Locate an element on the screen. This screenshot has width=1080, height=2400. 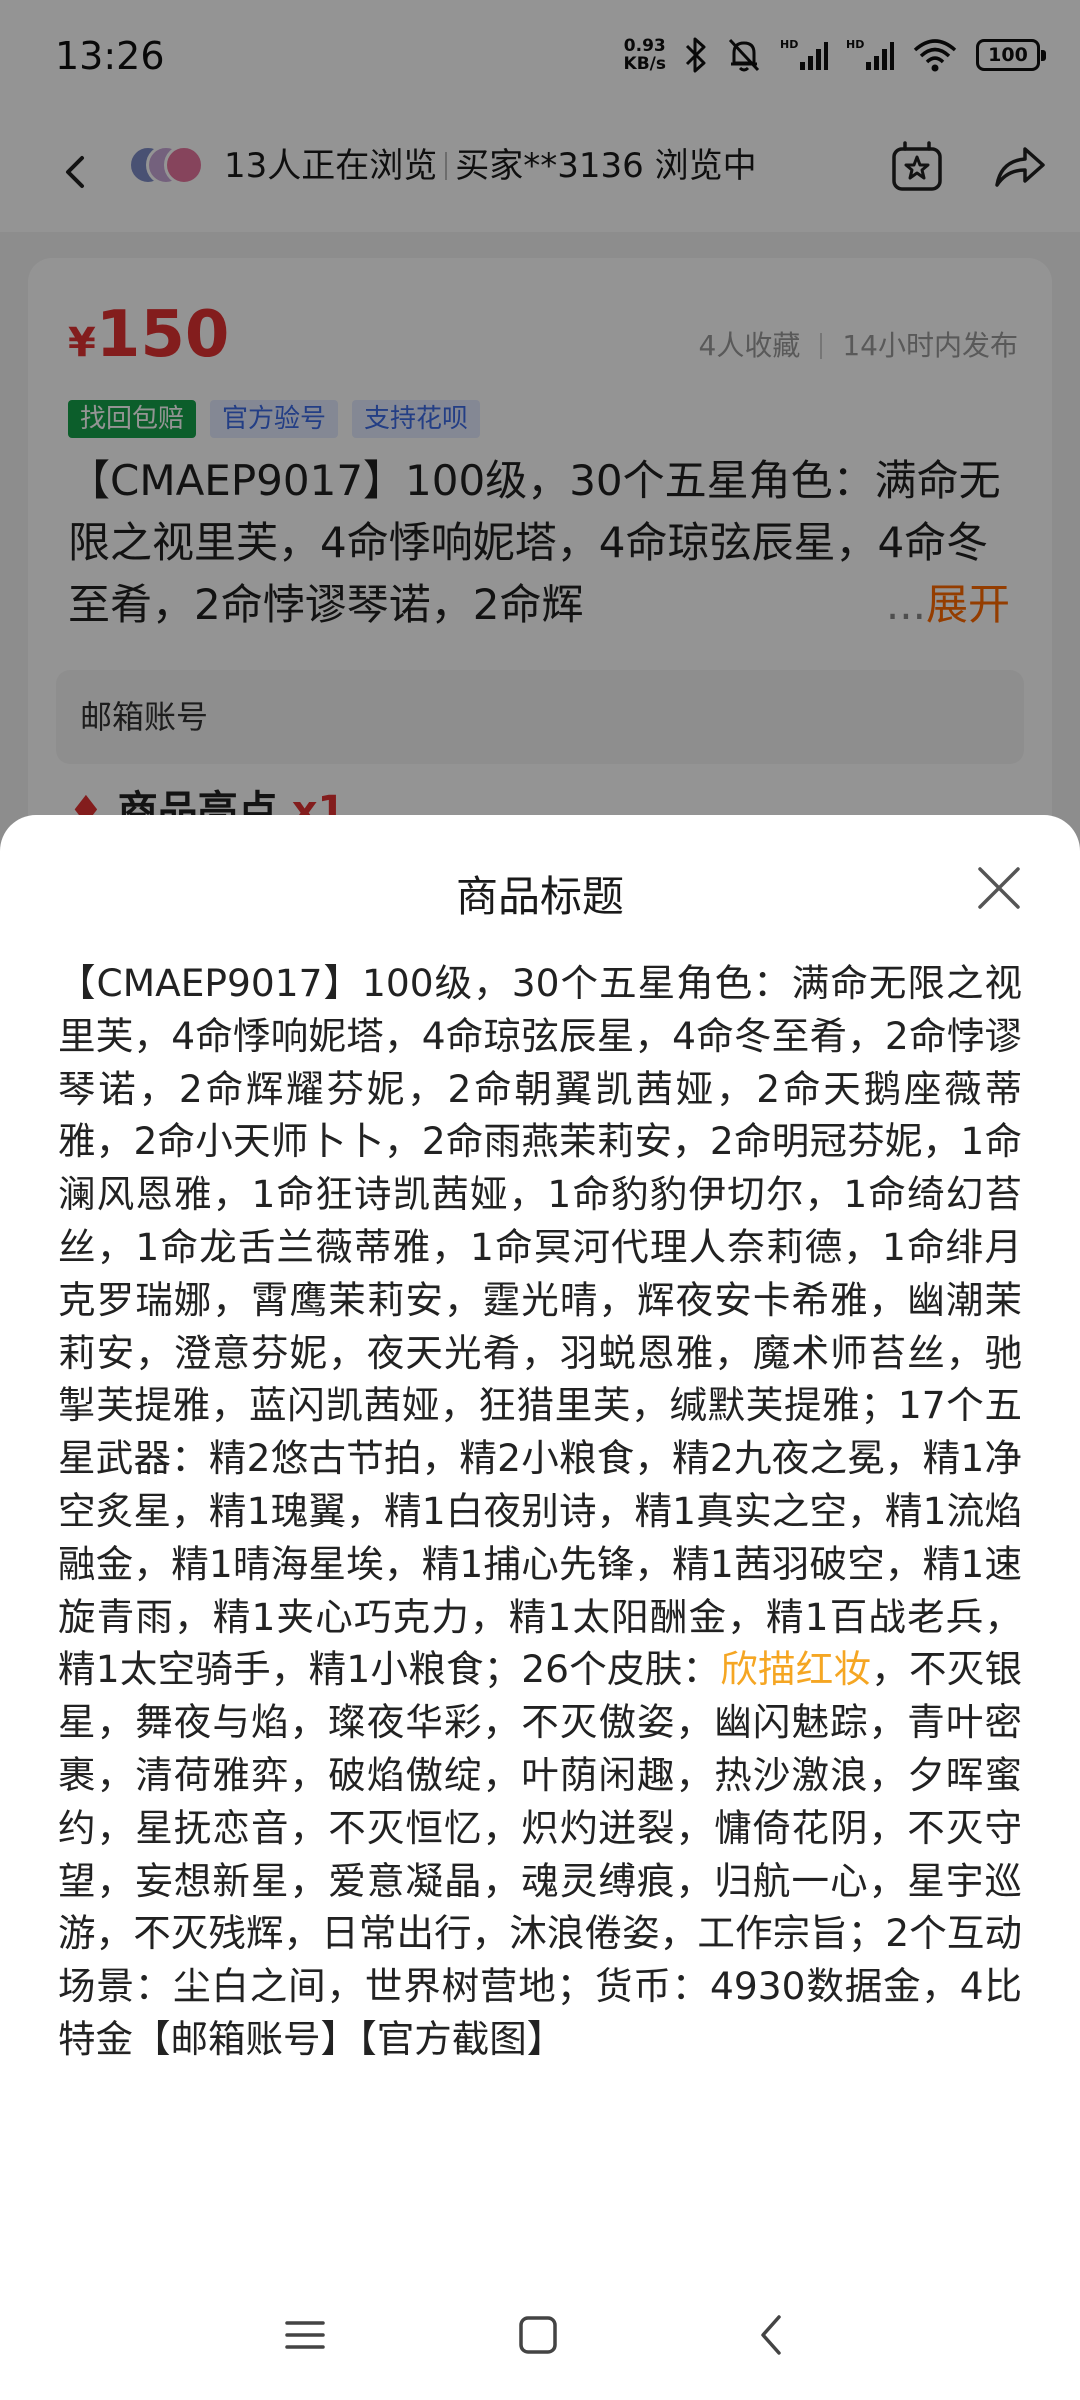
menu-icon is located at coordinates (305, 2335).